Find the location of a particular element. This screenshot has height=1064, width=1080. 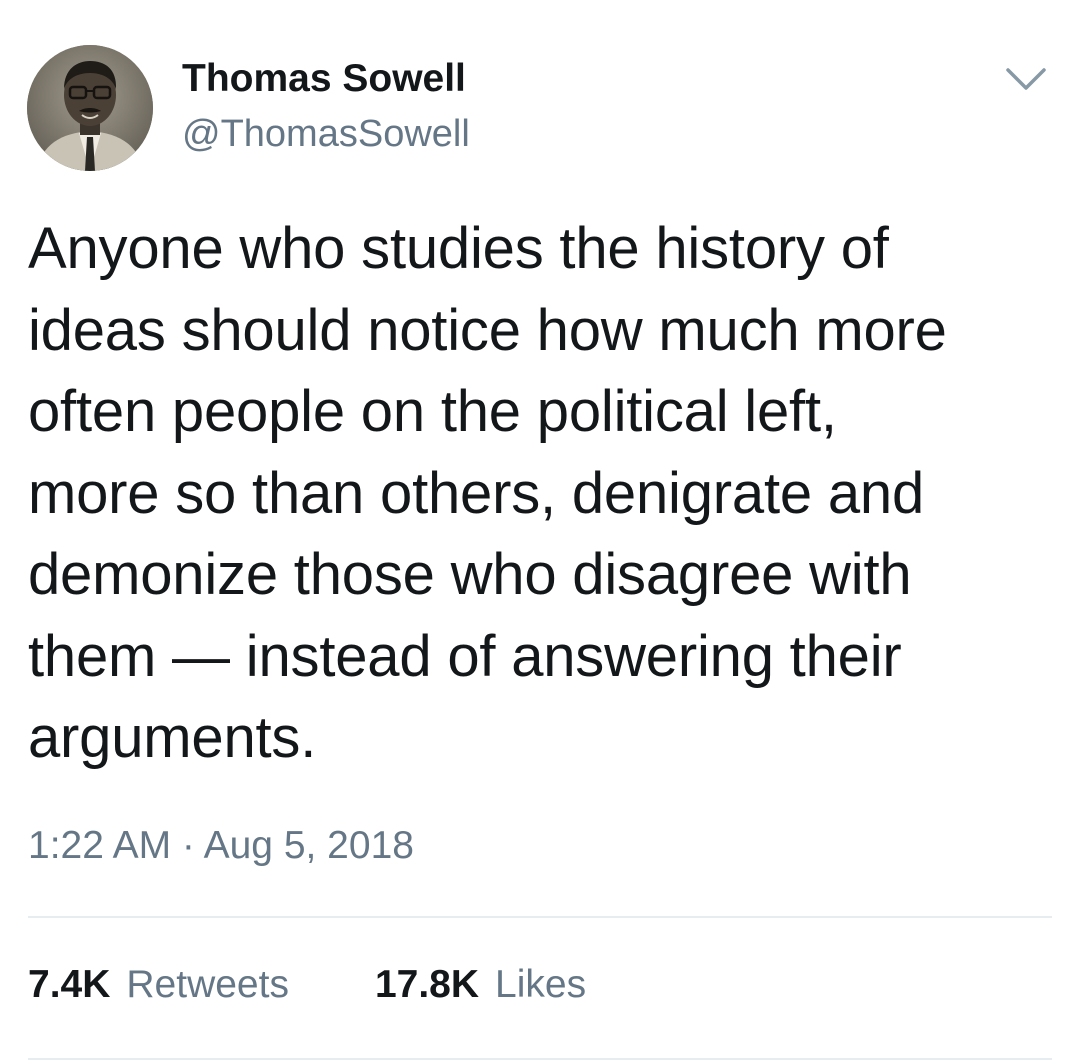

tweet-menu-button is located at coordinates (1026, 78).